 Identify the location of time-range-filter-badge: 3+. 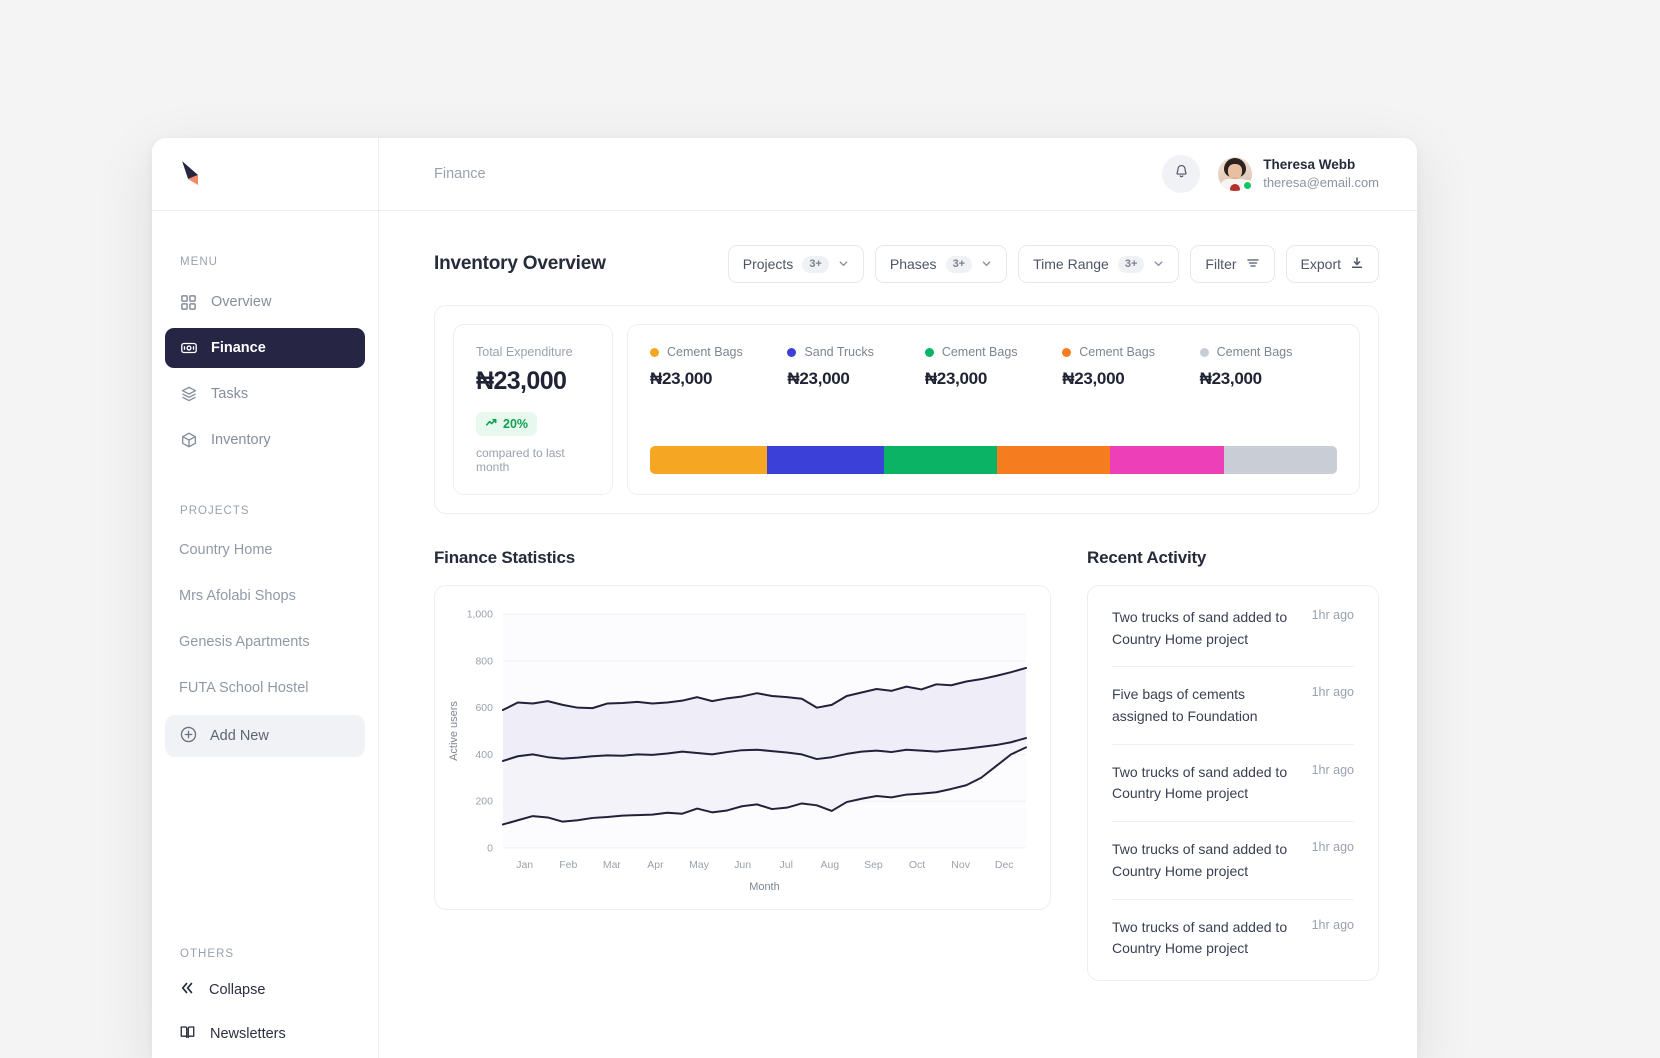
(1131, 264).